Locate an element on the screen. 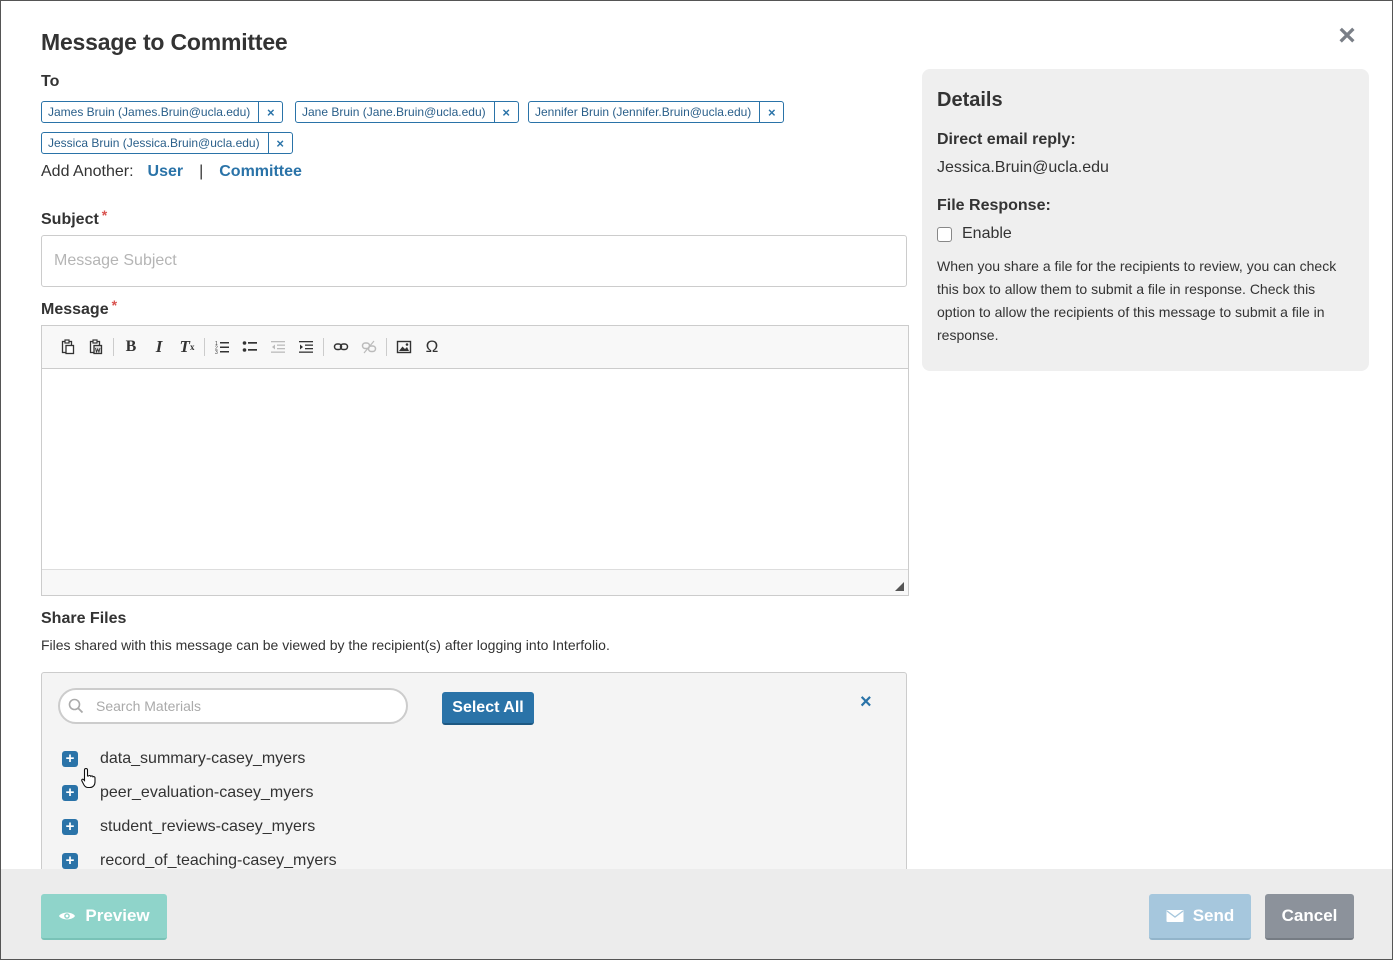  unlink-icon is located at coordinates (369, 347).